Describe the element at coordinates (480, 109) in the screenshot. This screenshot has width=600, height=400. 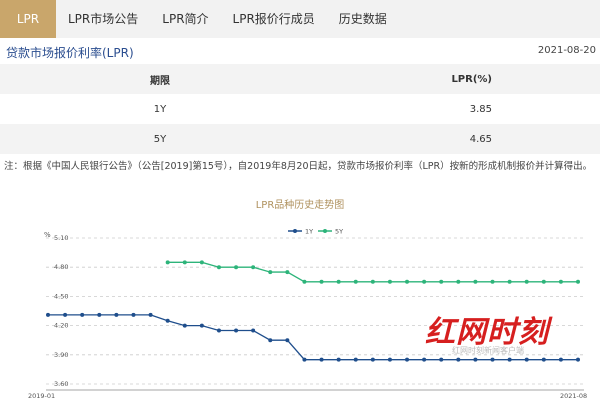
I see `row-rate: 3.85` at that location.